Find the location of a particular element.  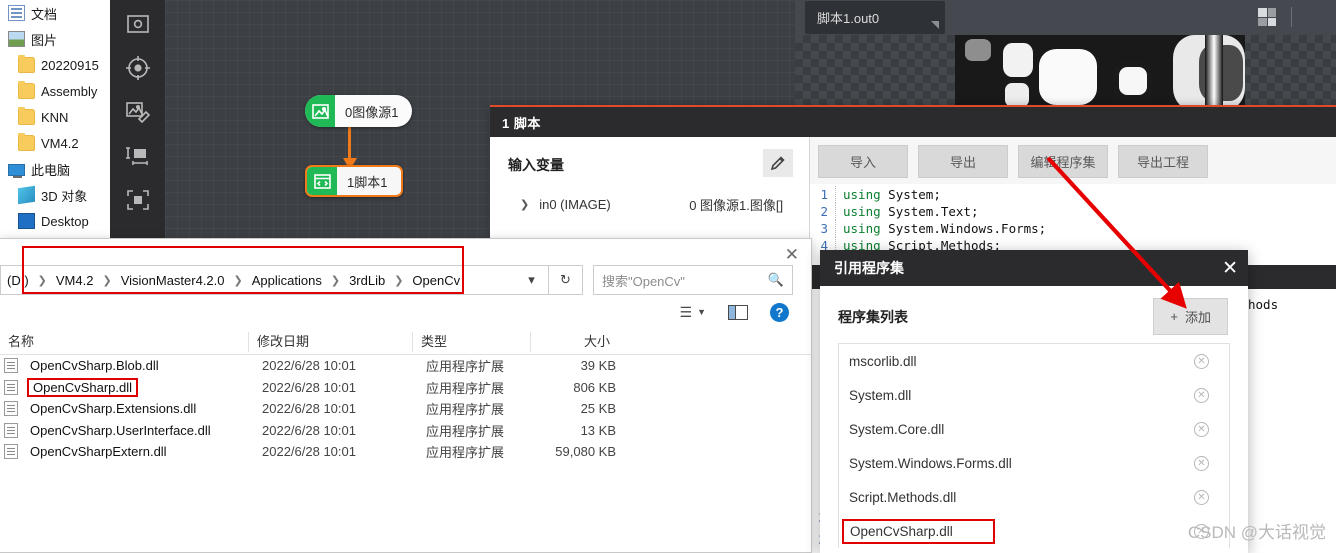

tree-item: 图片 is located at coordinates (55, 39).